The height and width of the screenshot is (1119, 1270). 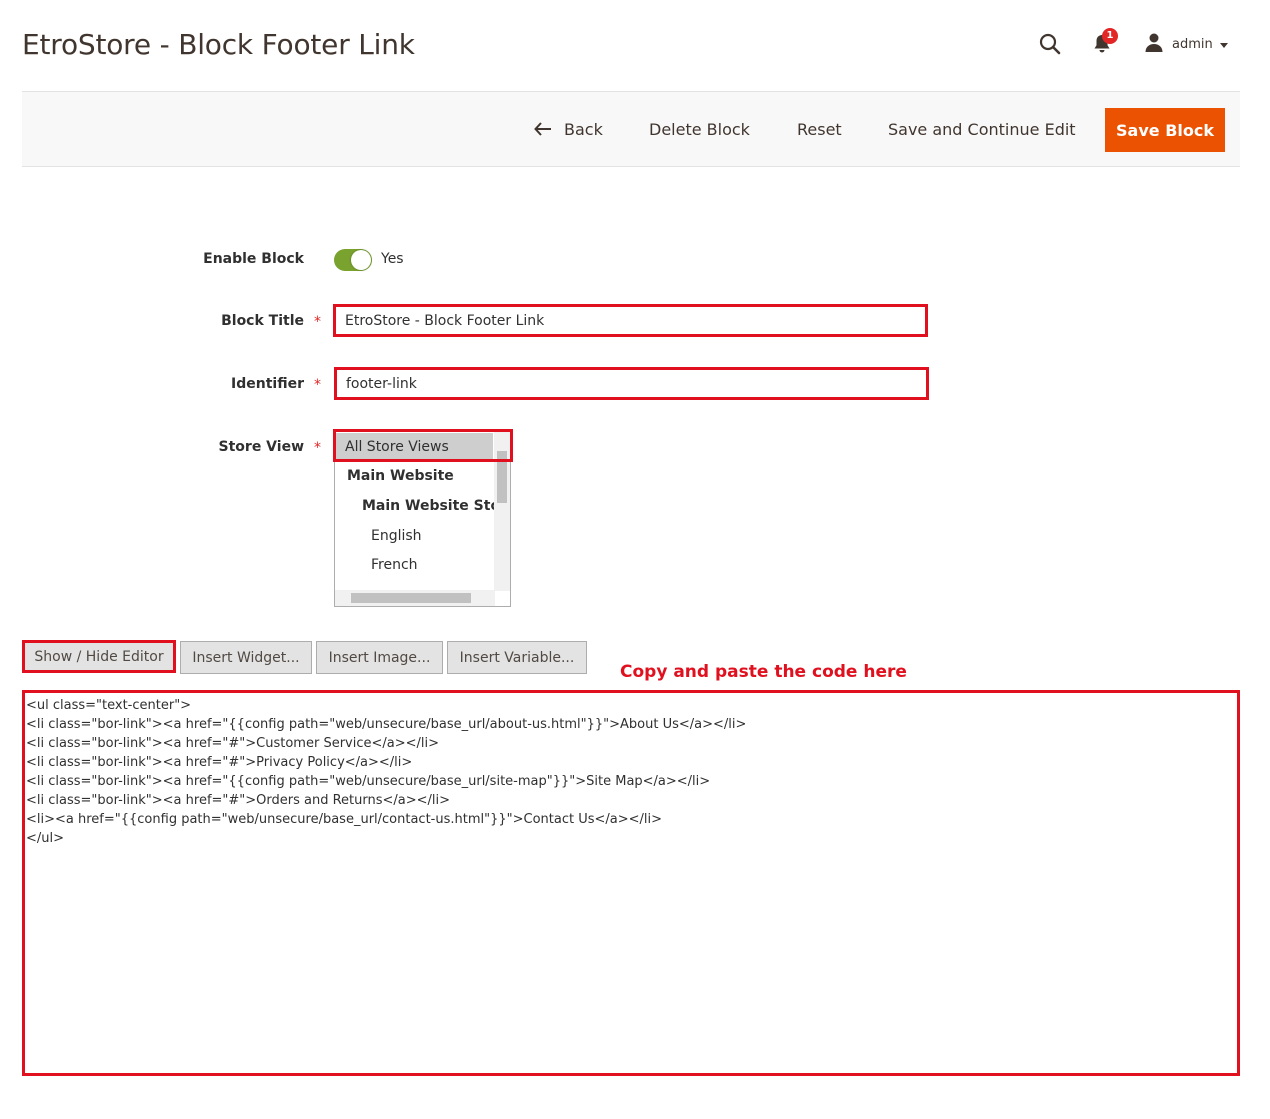 I want to click on store-option-english: English, so click(x=378, y=536).